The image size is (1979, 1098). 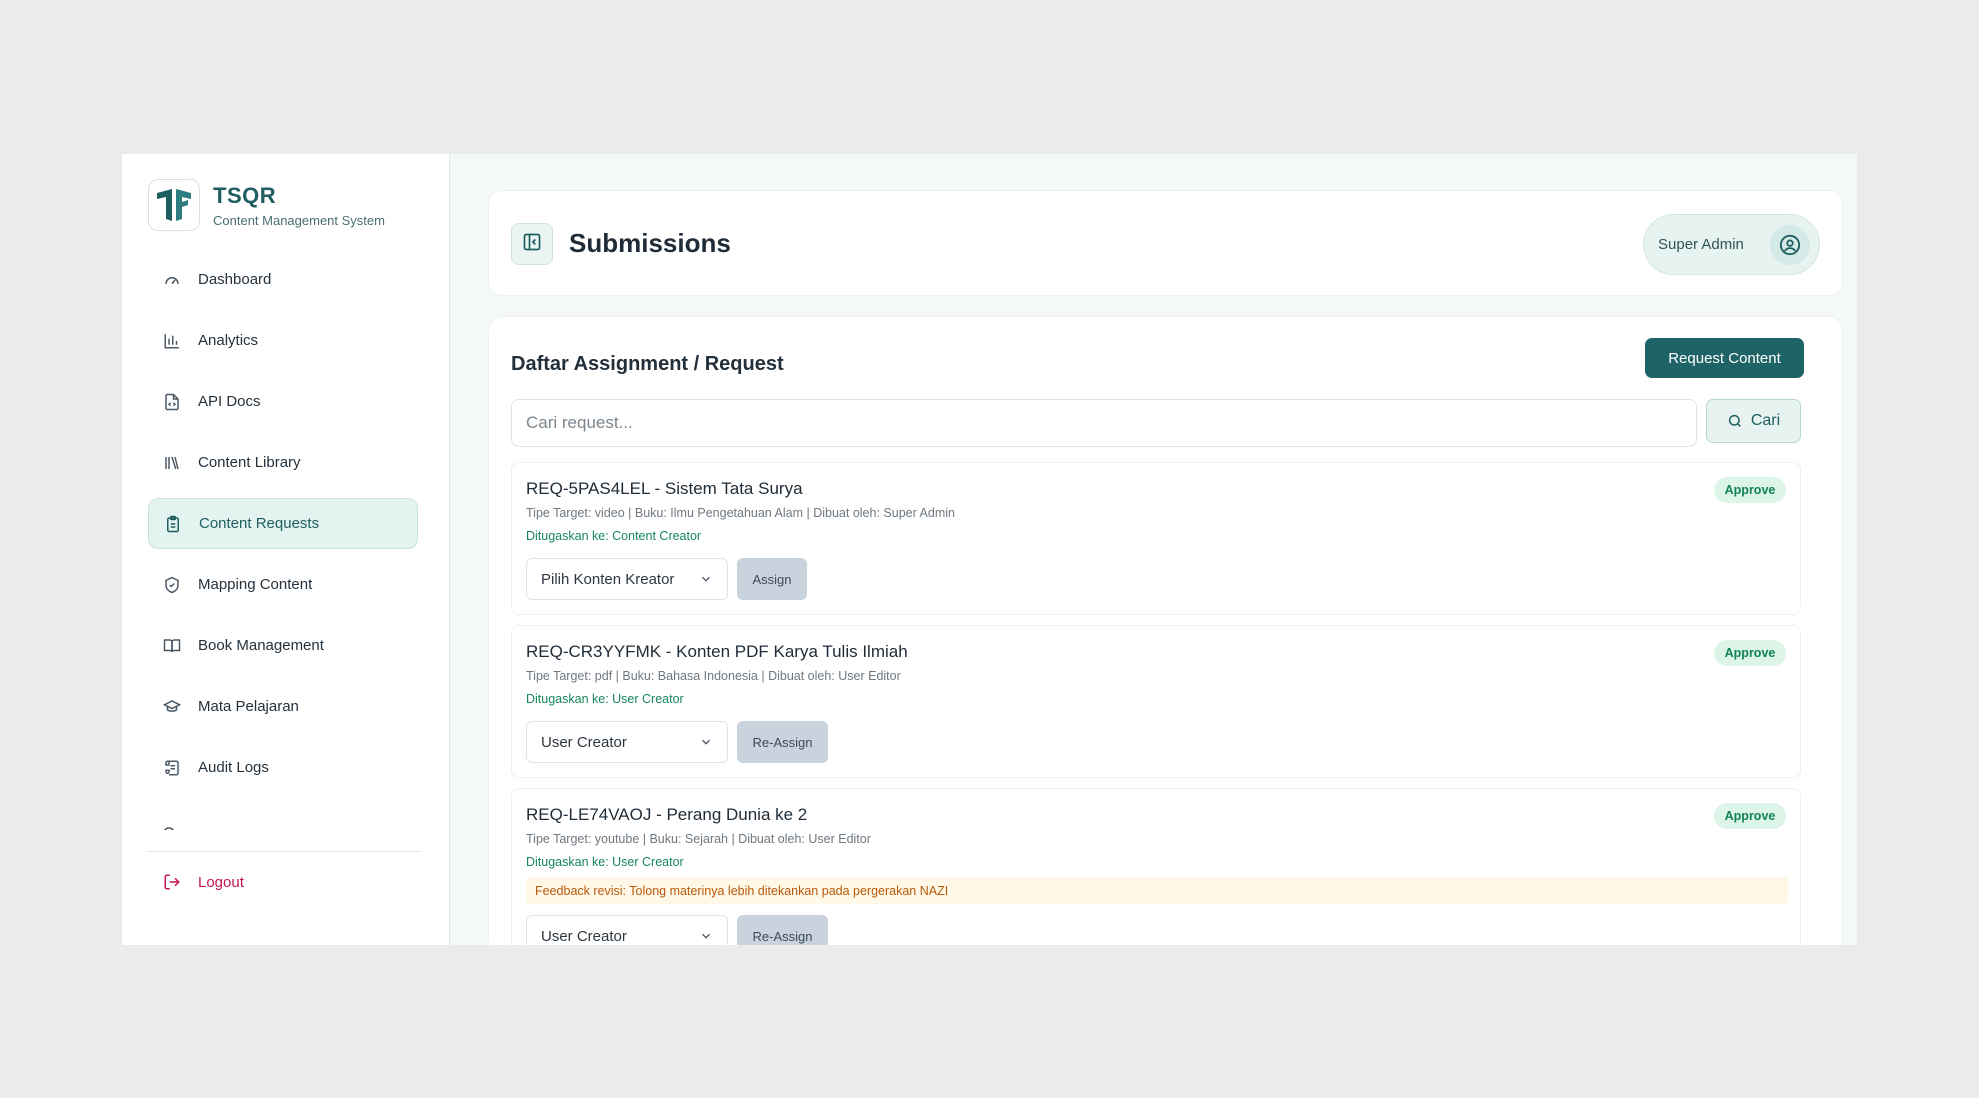 I want to click on collapse-sidebar-button, so click(x=532, y=244).